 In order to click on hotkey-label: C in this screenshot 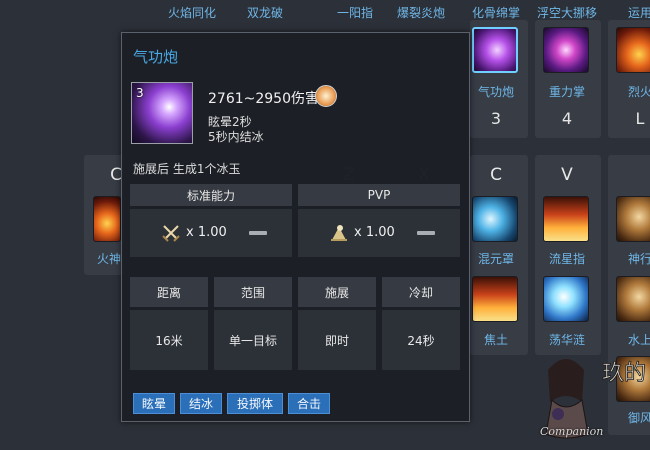, I will do `click(496, 175)`.